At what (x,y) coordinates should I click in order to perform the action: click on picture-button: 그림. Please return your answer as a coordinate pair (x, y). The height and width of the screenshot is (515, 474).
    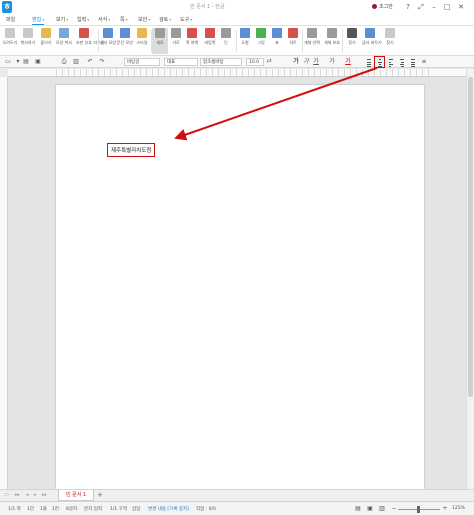
    Looking at the image, I should click on (261, 36).